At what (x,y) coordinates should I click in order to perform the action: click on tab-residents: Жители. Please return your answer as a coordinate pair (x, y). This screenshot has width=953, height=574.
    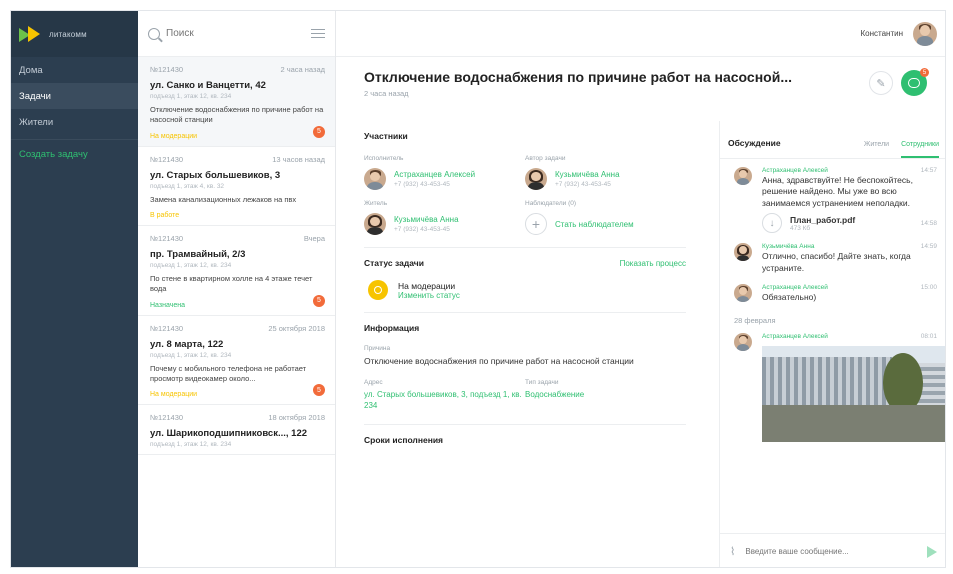
    Looking at the image, I should click on (876, 149).